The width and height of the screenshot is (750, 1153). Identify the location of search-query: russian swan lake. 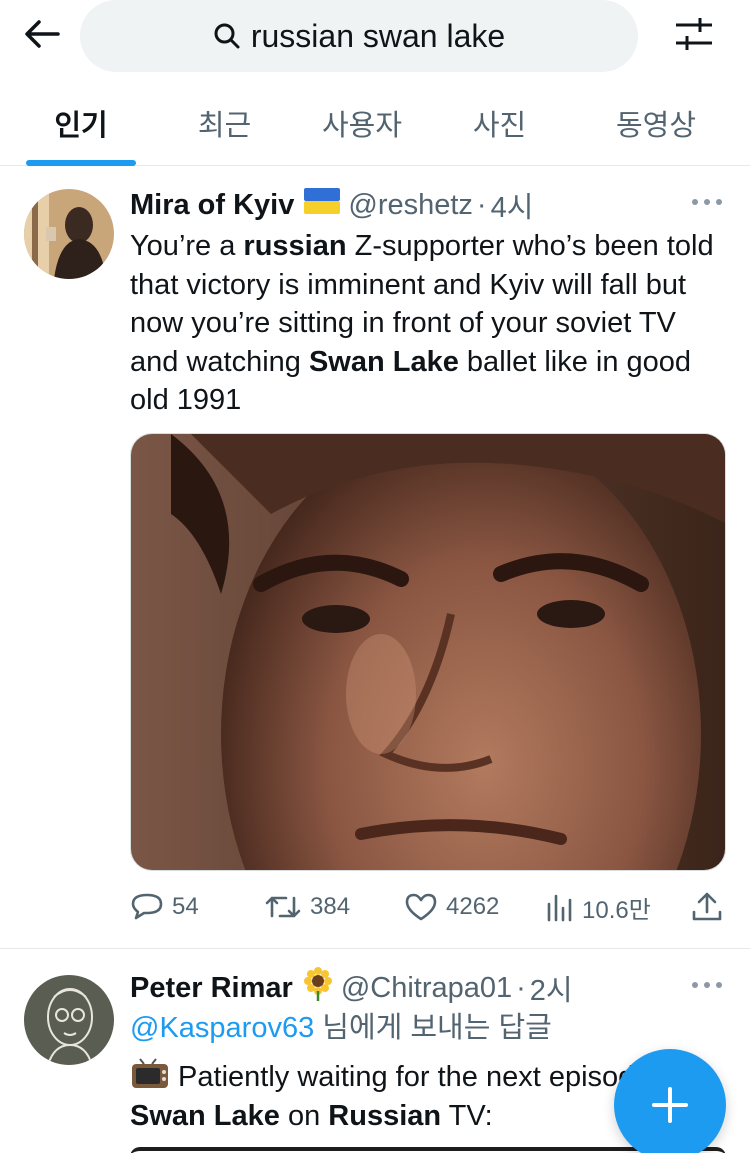
(378, 35).